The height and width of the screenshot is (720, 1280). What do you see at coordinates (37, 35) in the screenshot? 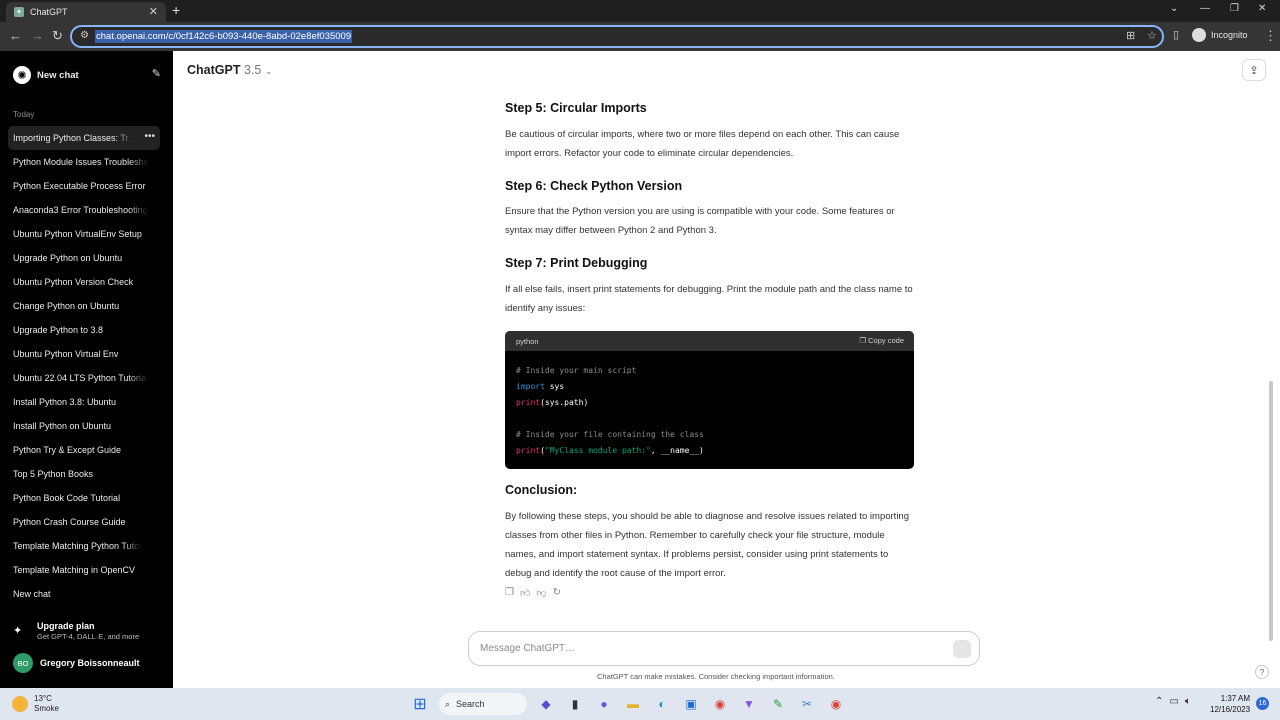
I see `forward-button: →` at bounding box center [37, 35].